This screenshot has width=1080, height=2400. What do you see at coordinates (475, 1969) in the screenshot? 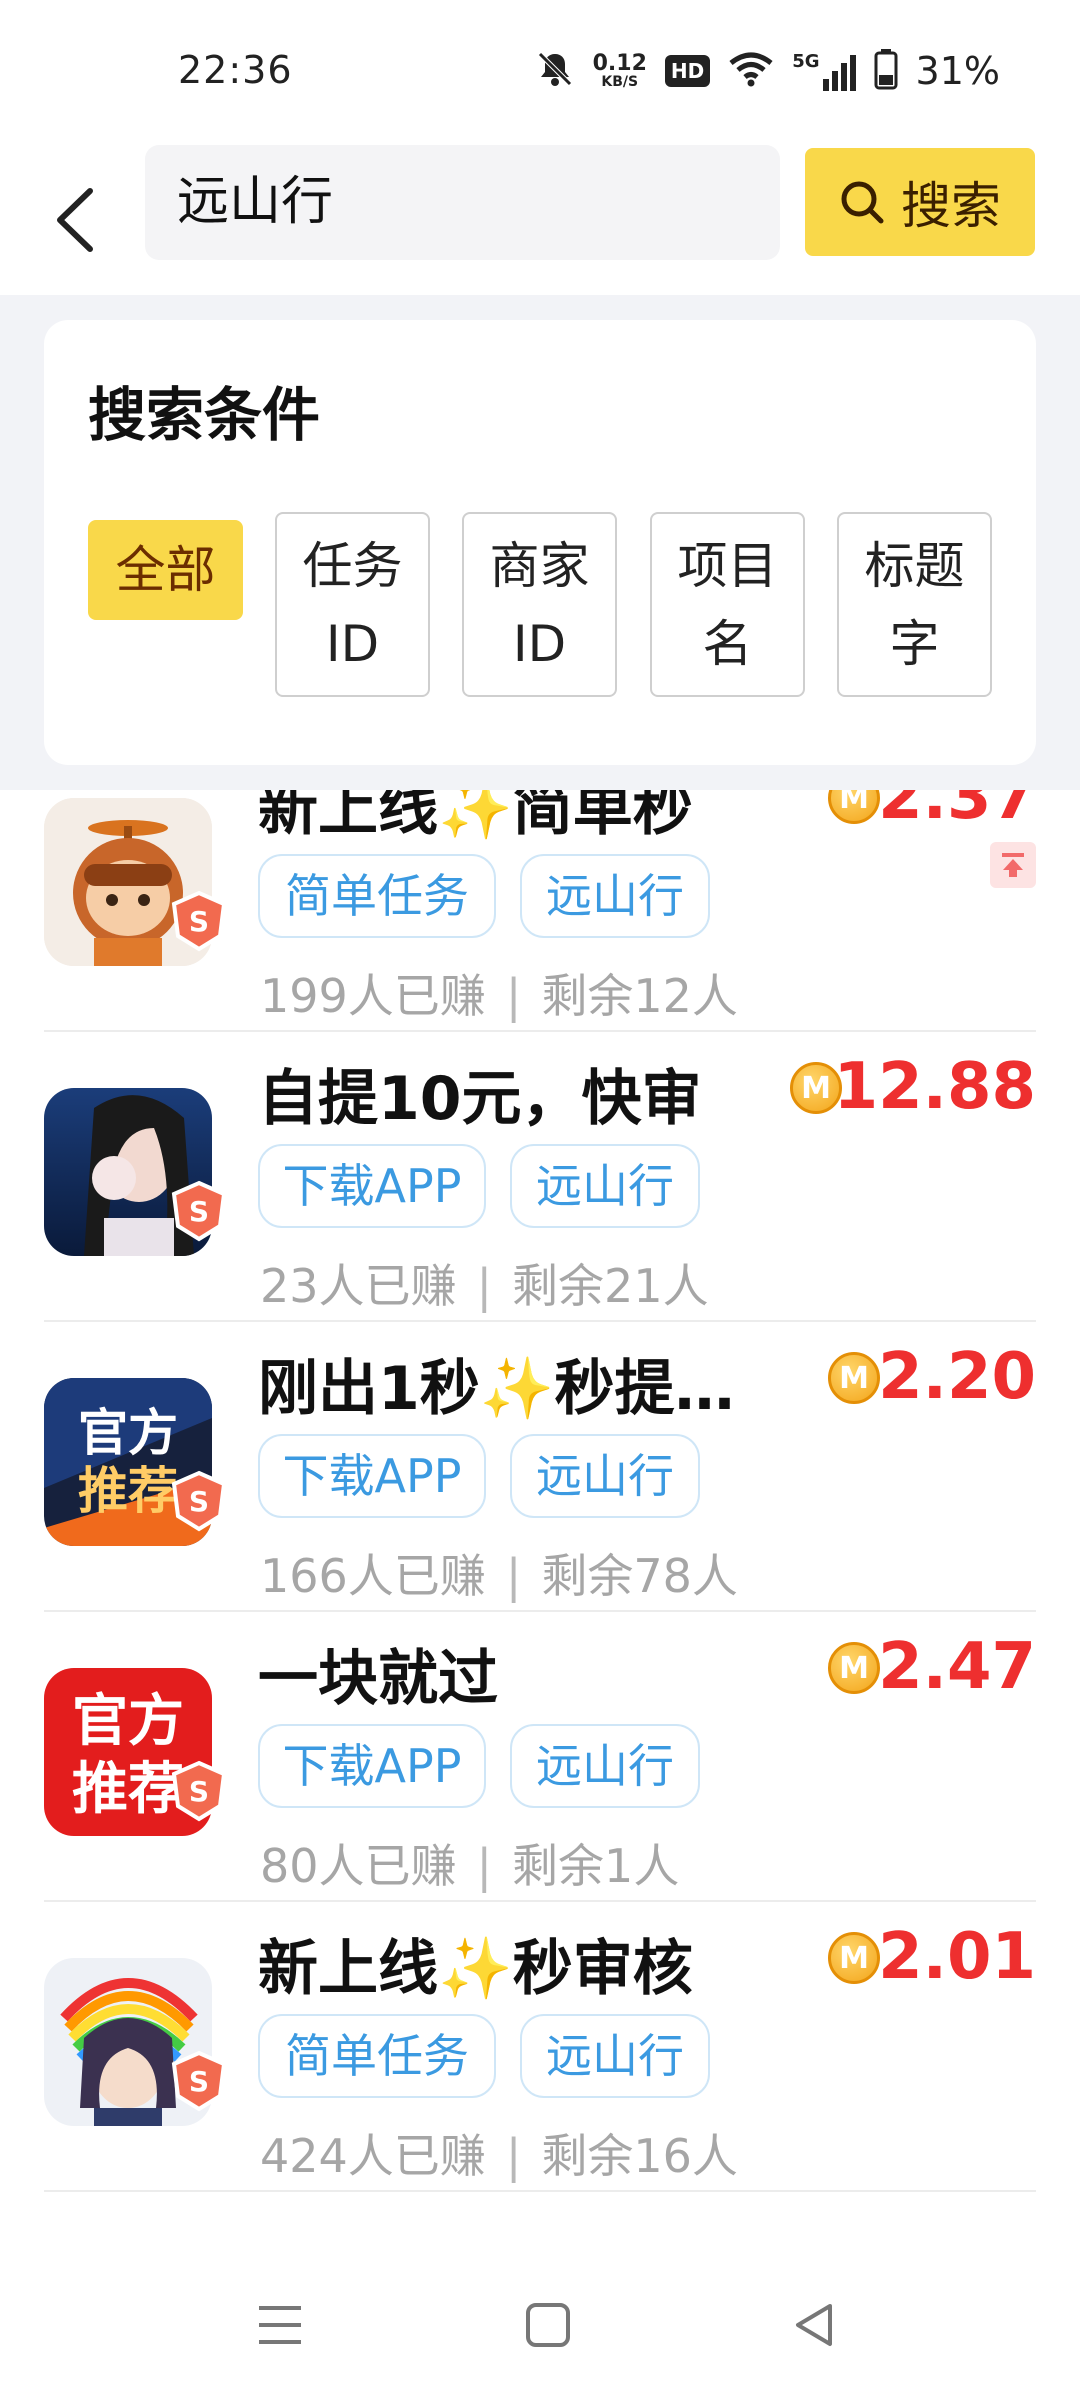
I see `task-title: 新上线✨秒审核` at bounding box center [475, 1969].